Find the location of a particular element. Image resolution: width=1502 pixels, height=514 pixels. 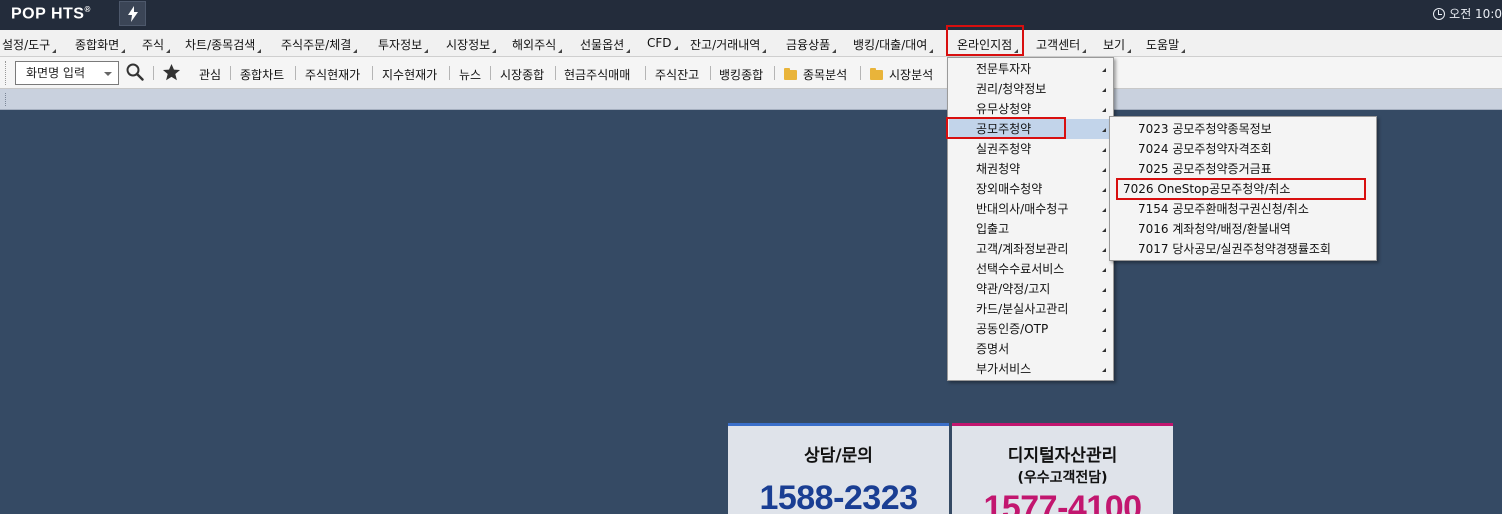

toolbar-item-watchlist: 관심 is located at coordinates (210, 74).